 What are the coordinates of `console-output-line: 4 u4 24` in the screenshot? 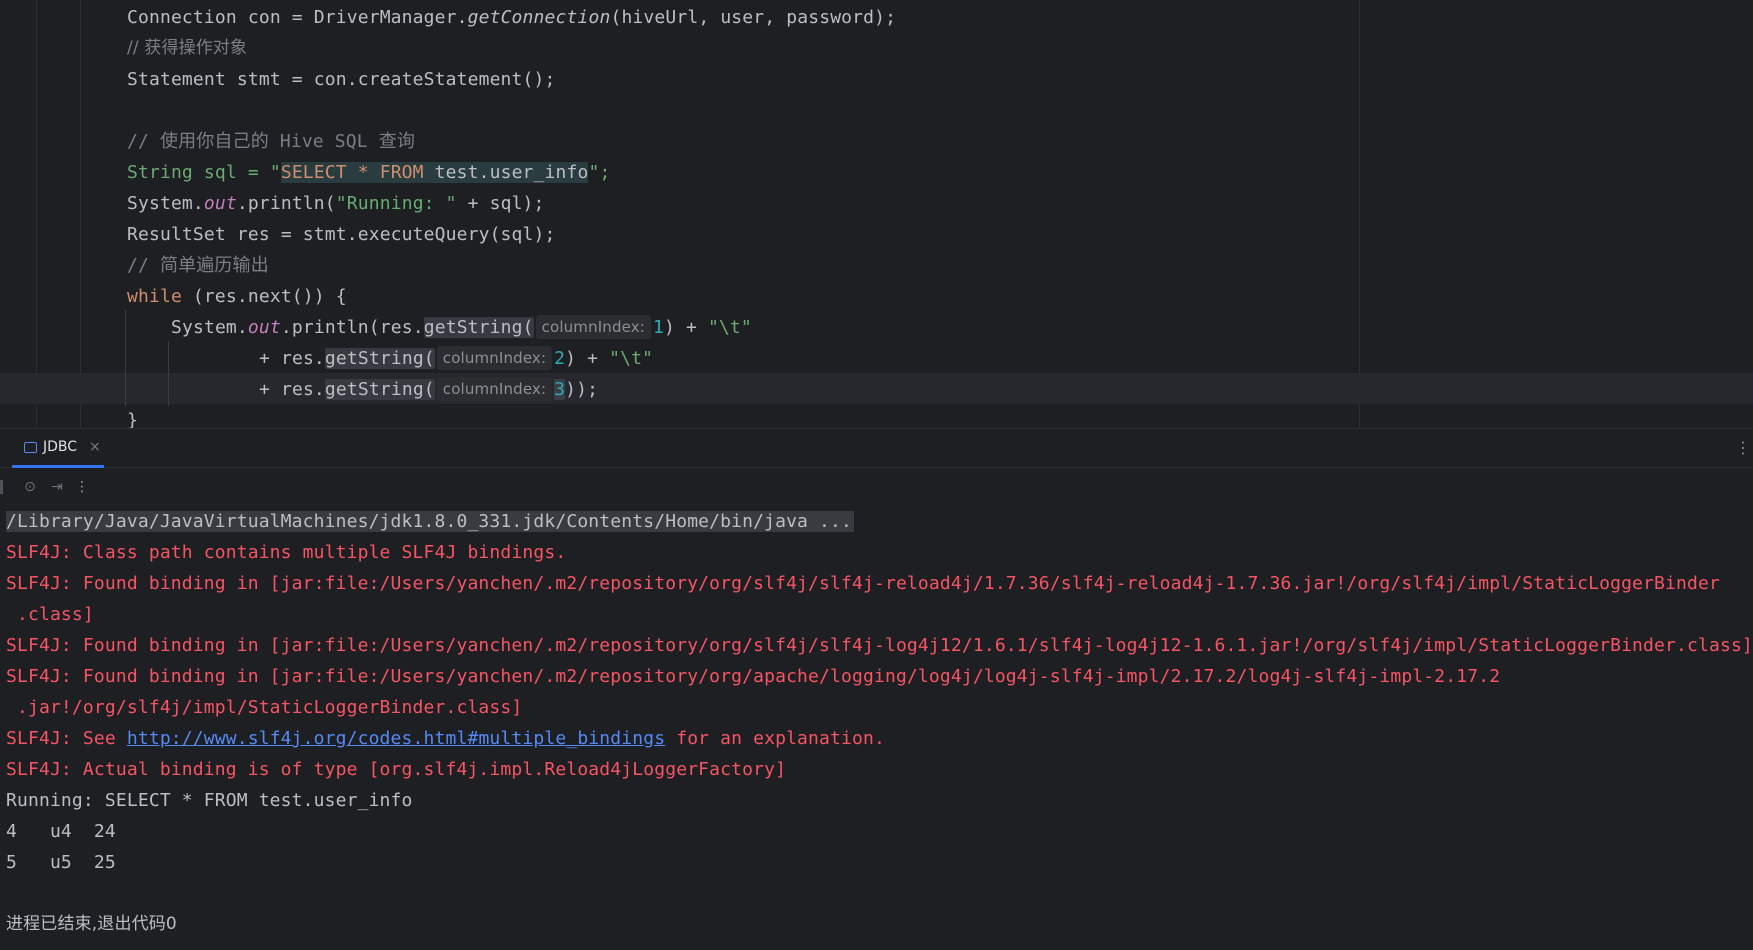 It's located at (61, 831).